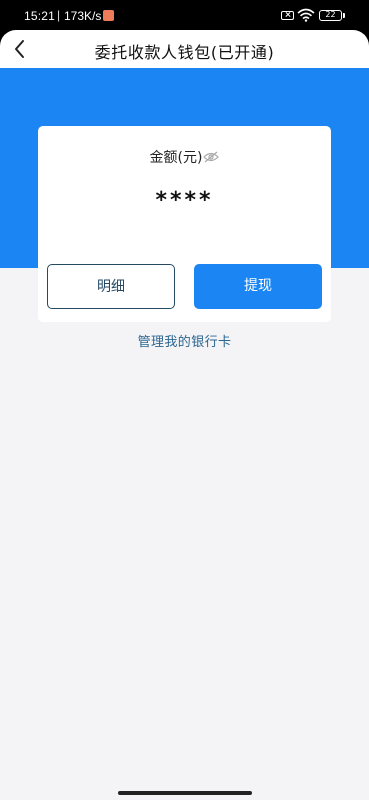 The height and width of the screenshot is (800, 369). What do you see at coordinates (184, 15) in the screenshot?
I see `status-bar: 15:21 | 173K/s 22` at bounding box center [184, 15].